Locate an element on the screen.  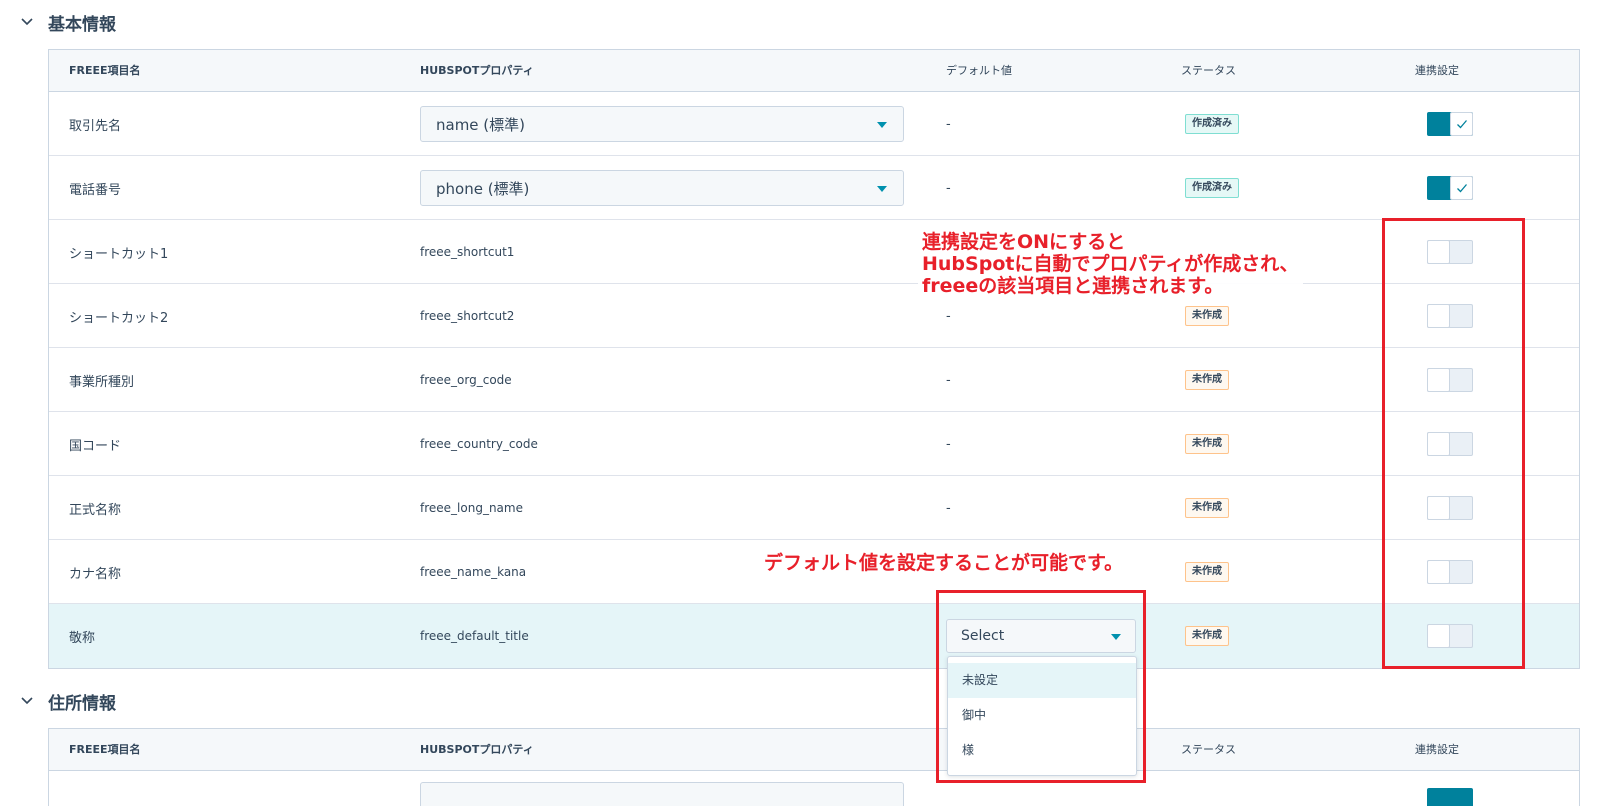
freee-item-name: 国コード is located at coordinates (95, 446).